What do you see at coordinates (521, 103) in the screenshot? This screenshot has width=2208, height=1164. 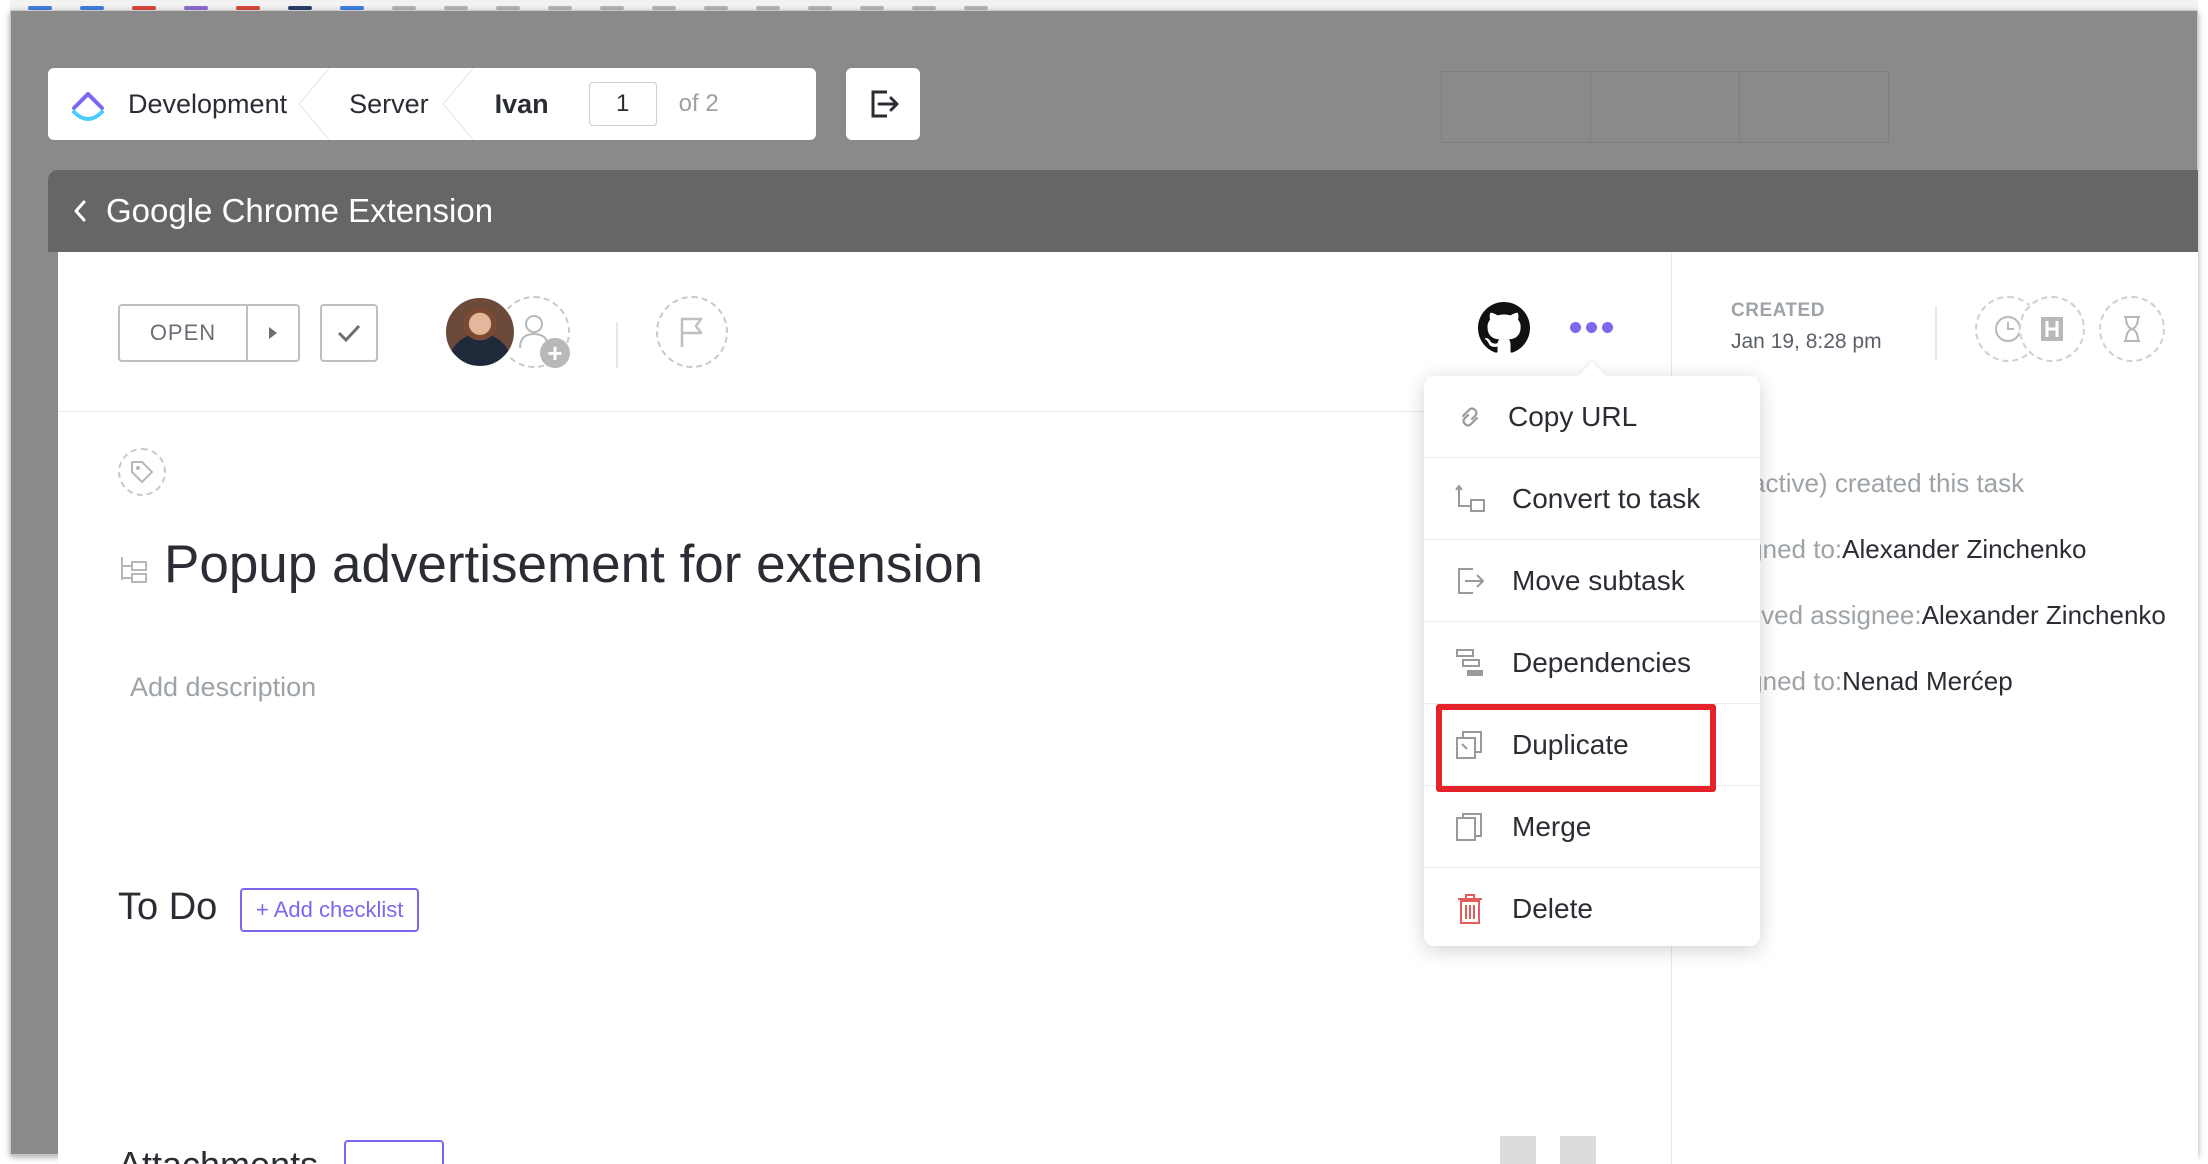 I see `breadcrumb-label: Ivan` at bounding box center [521, 103].